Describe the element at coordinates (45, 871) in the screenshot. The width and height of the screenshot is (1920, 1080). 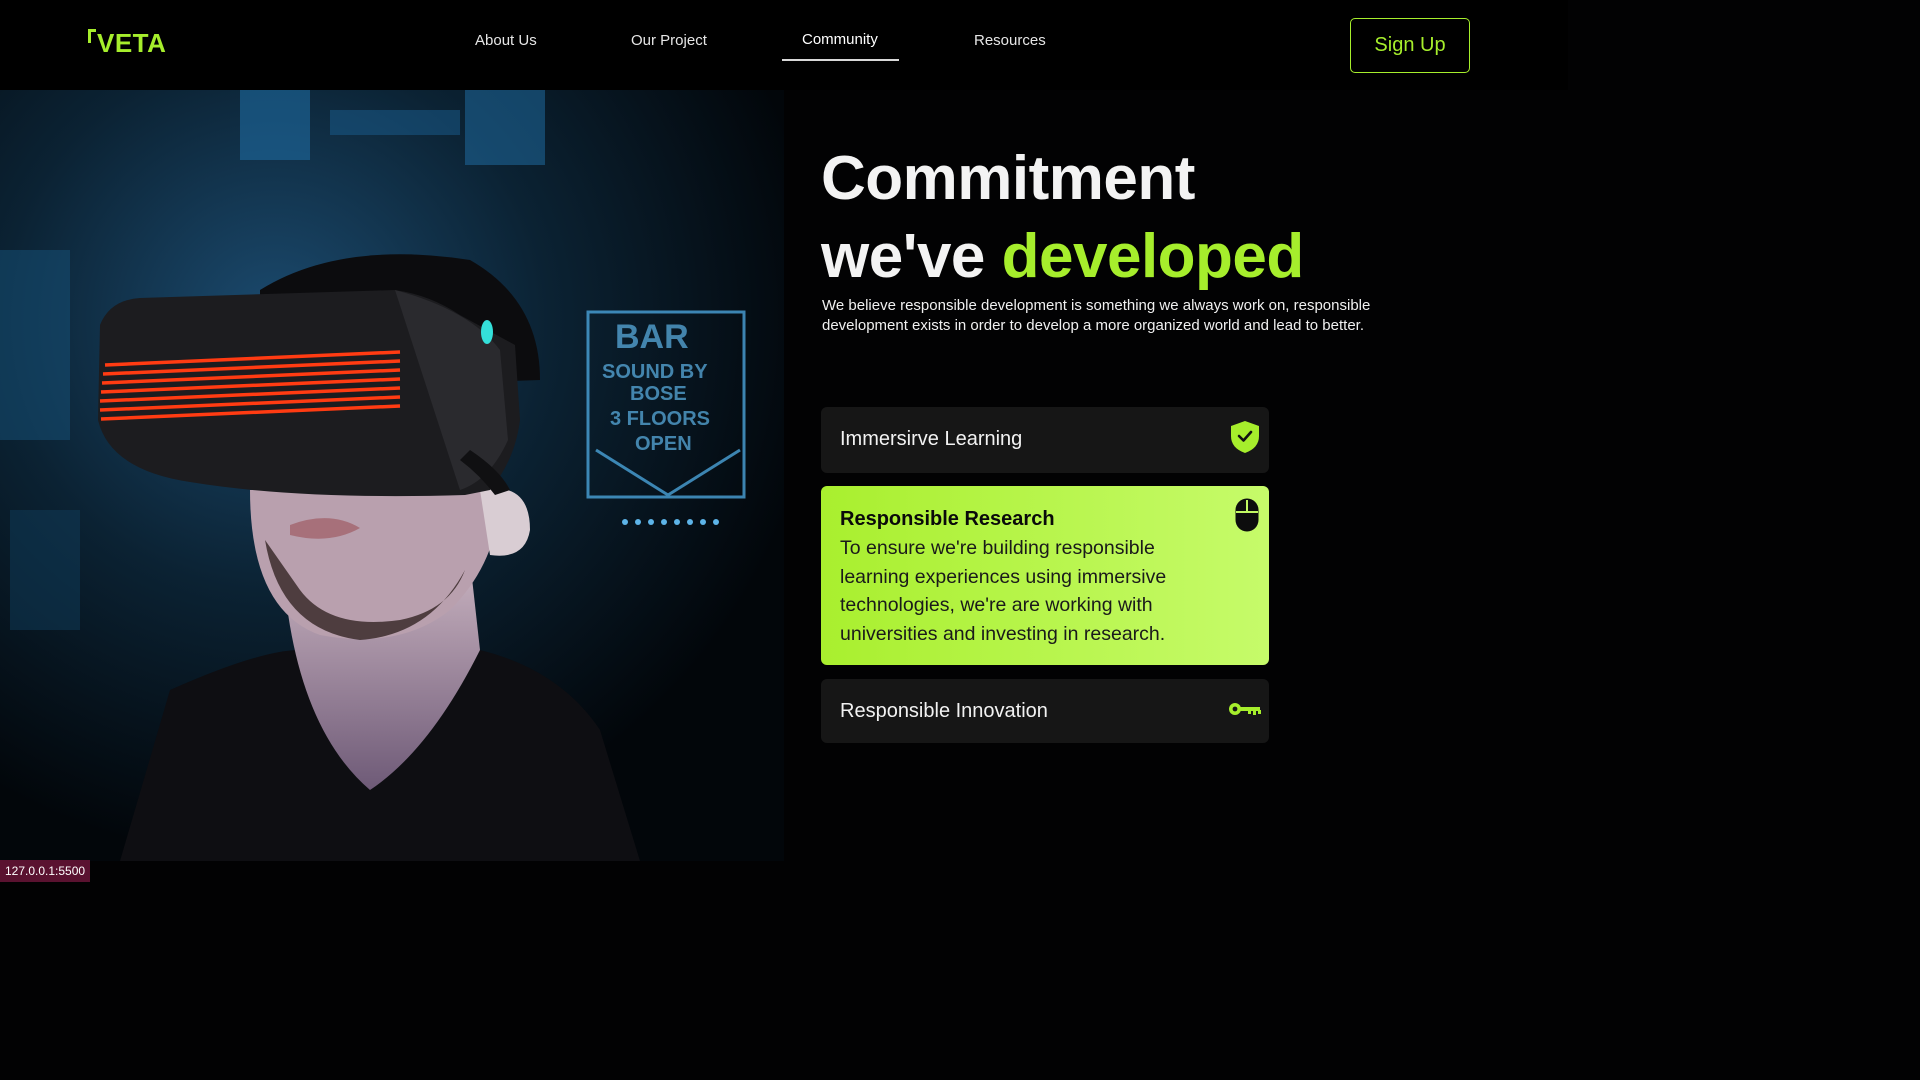
I see `url-status-bar: 127.0.0.1:5500` at that location.